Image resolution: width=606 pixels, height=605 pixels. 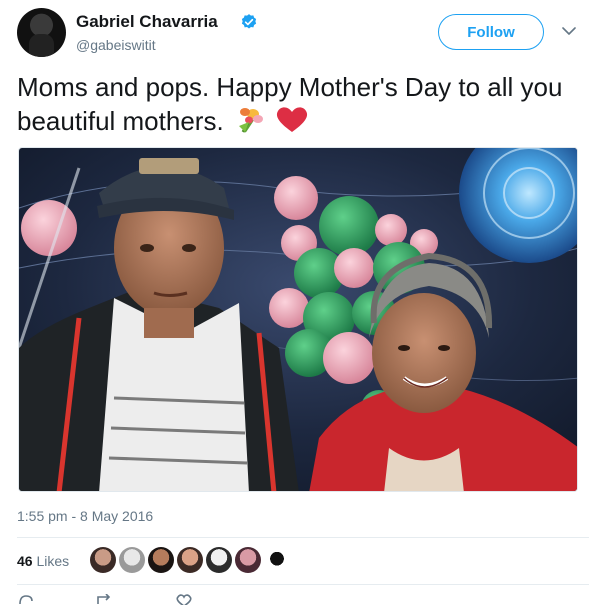 What do you see at coordinates (491, 32) in the screenshot?
I see `follow-button: Follow` at bounding box center [491, 32].